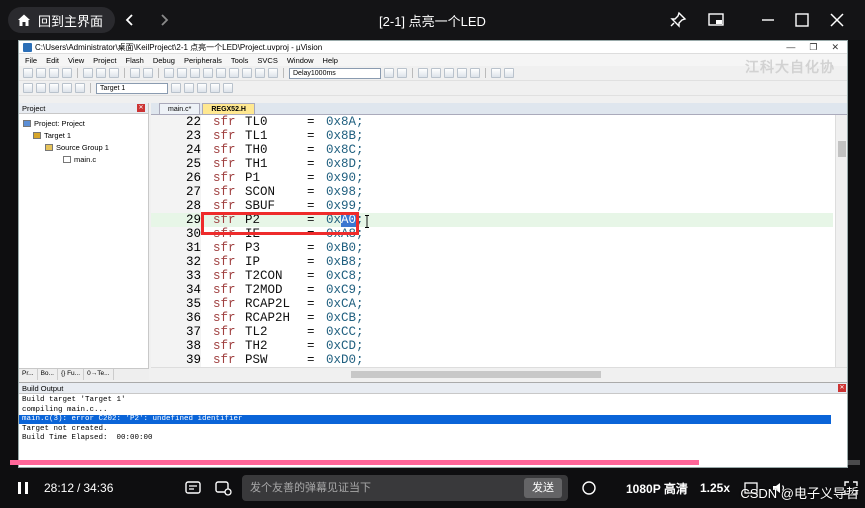 Image resolution: width=865 pixels, height=508 pixels. I want to click on home-button: 回到主界面, so click(62, 20).